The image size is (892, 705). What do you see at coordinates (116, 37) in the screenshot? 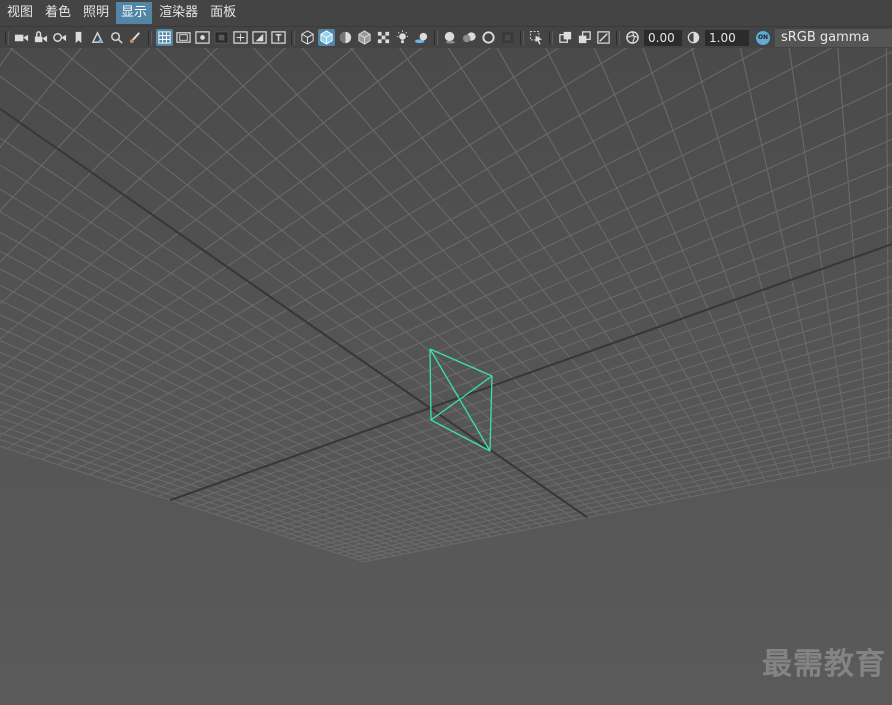
I see `two-d-pan-zoom-icon` at bounding box center [116, 37].